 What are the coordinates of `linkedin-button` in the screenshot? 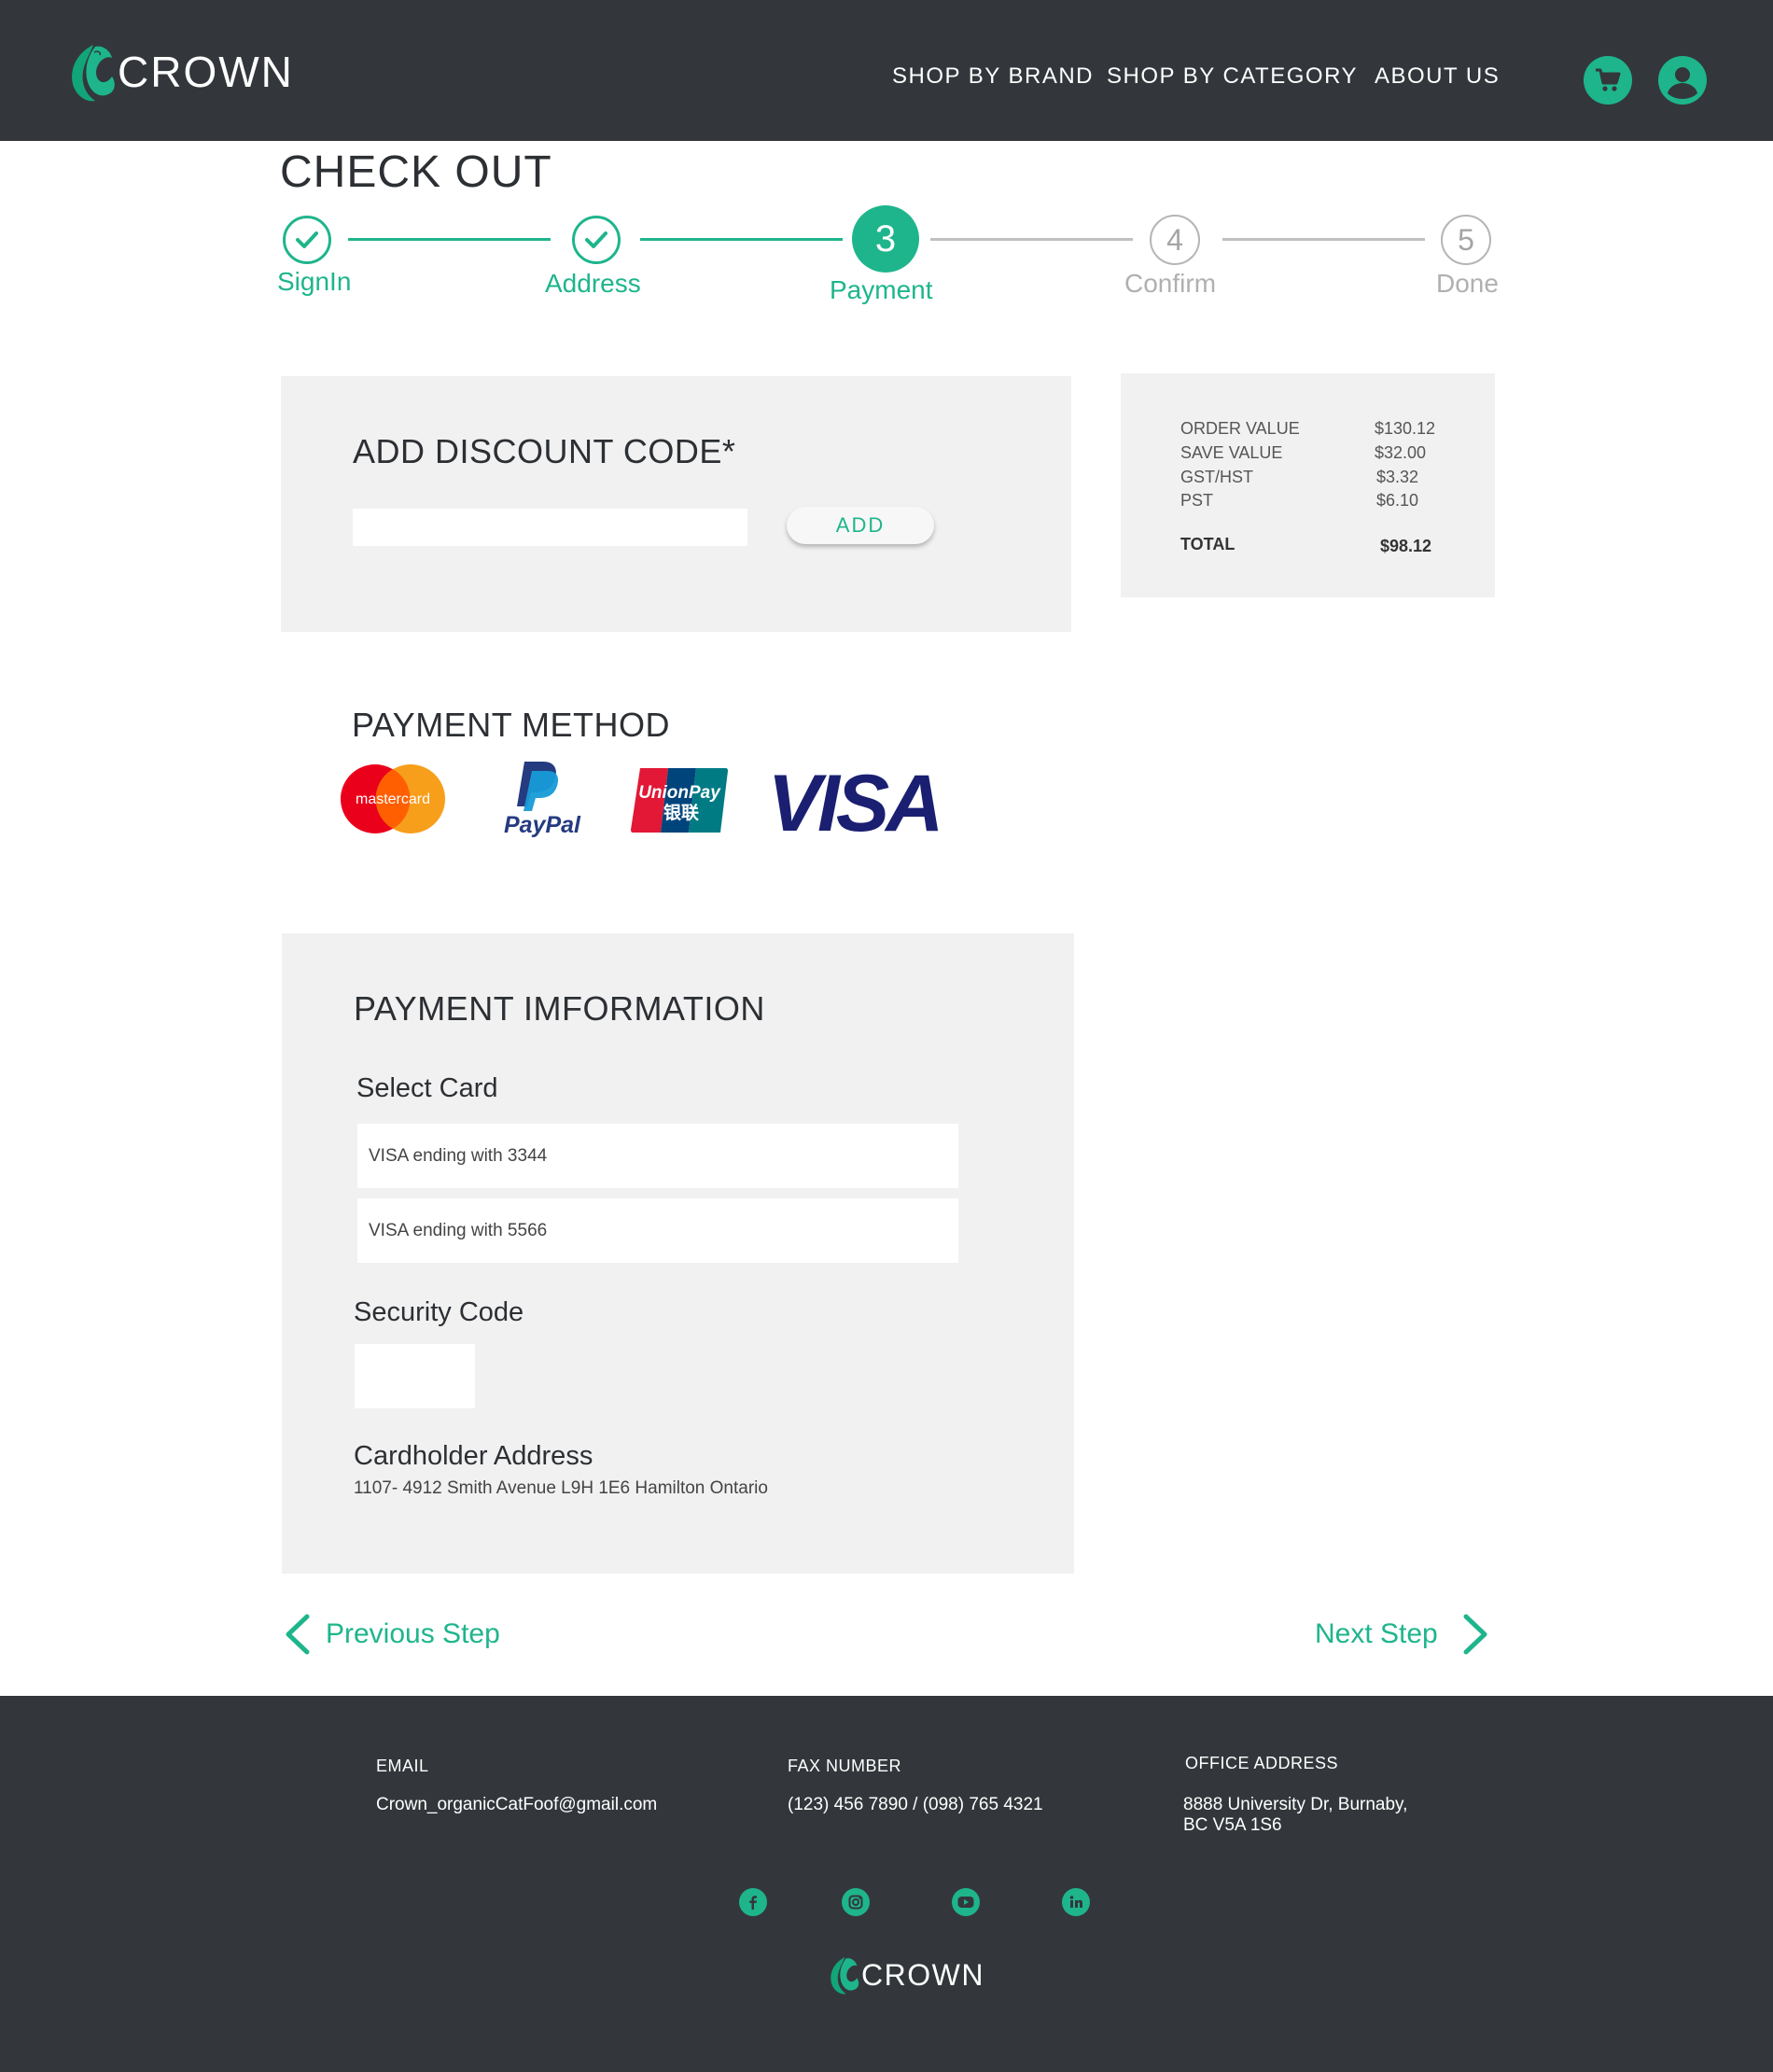 It's located at (1076, 1902).